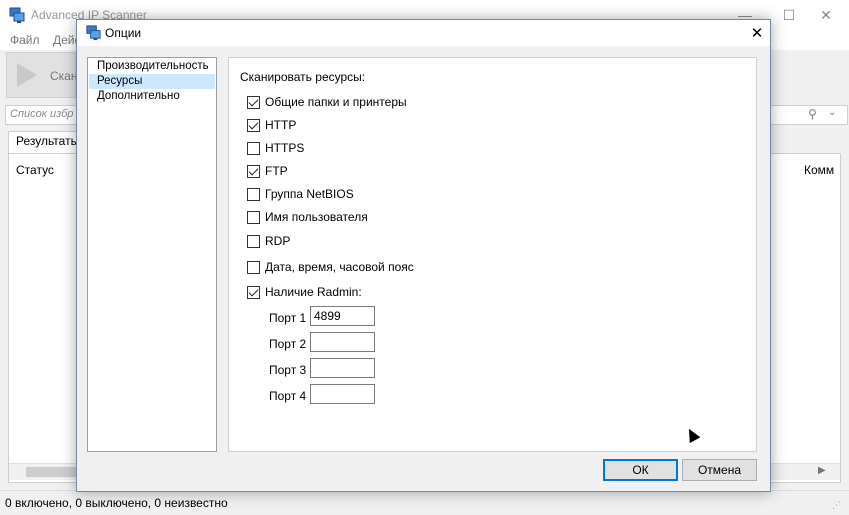  I want to click on cancel-button: Отмена, so click(719, 470).